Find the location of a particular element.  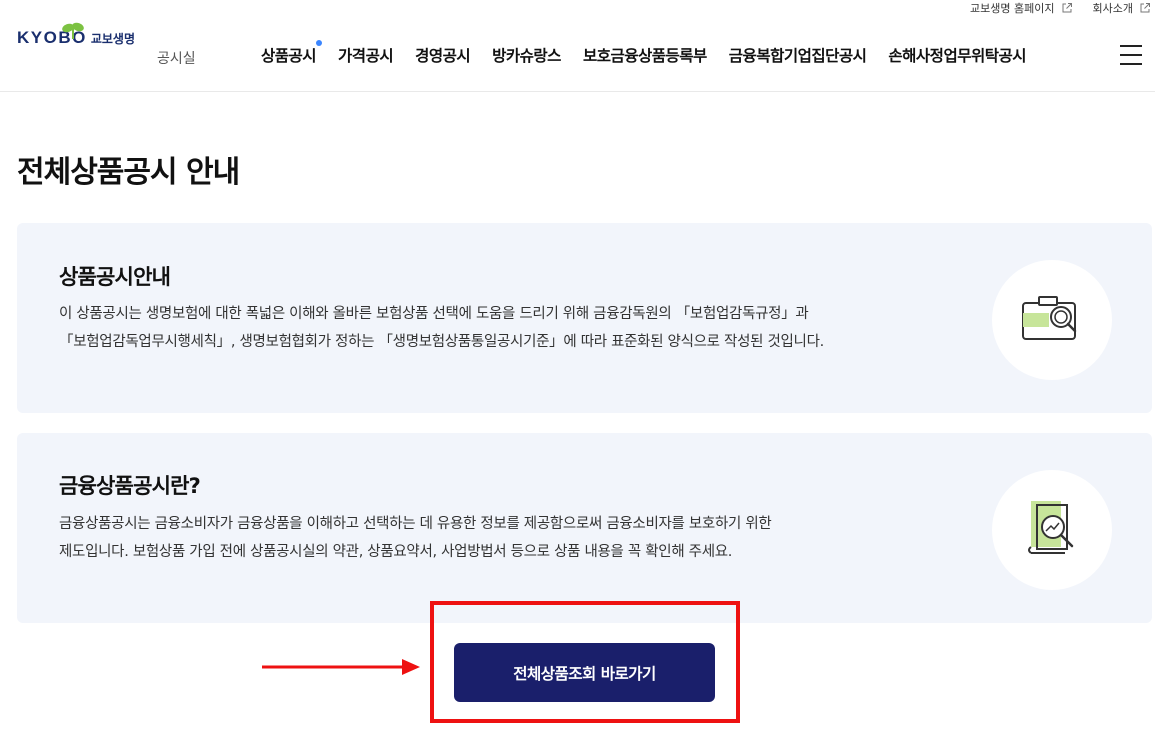

nav-item-bancassurance: 방카슈랑스 is located at coordinates (526, 55).